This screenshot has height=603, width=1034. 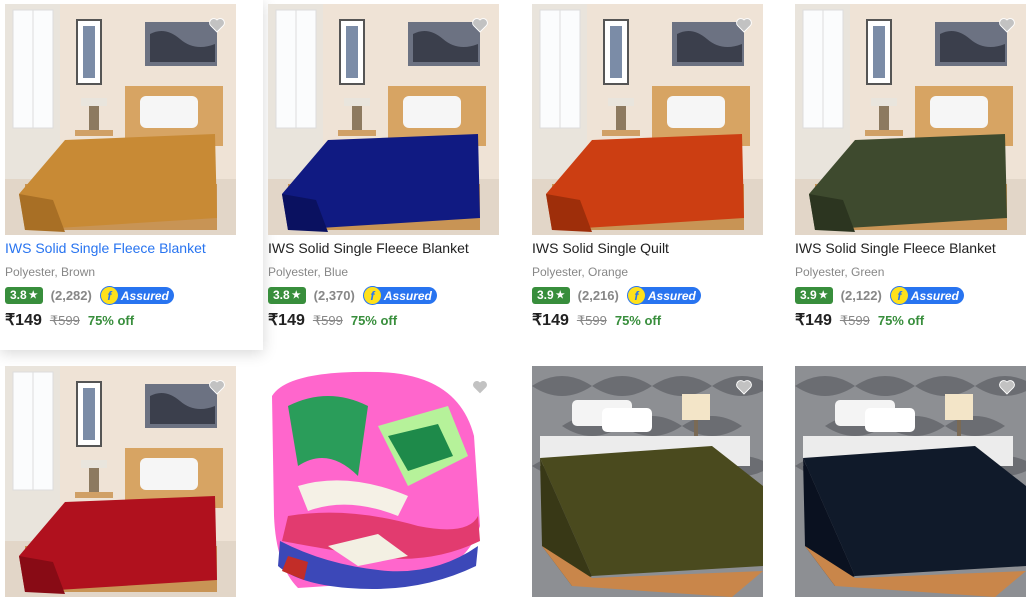 I want to click on rating-count: (2,370), so click(x=334, y=295).